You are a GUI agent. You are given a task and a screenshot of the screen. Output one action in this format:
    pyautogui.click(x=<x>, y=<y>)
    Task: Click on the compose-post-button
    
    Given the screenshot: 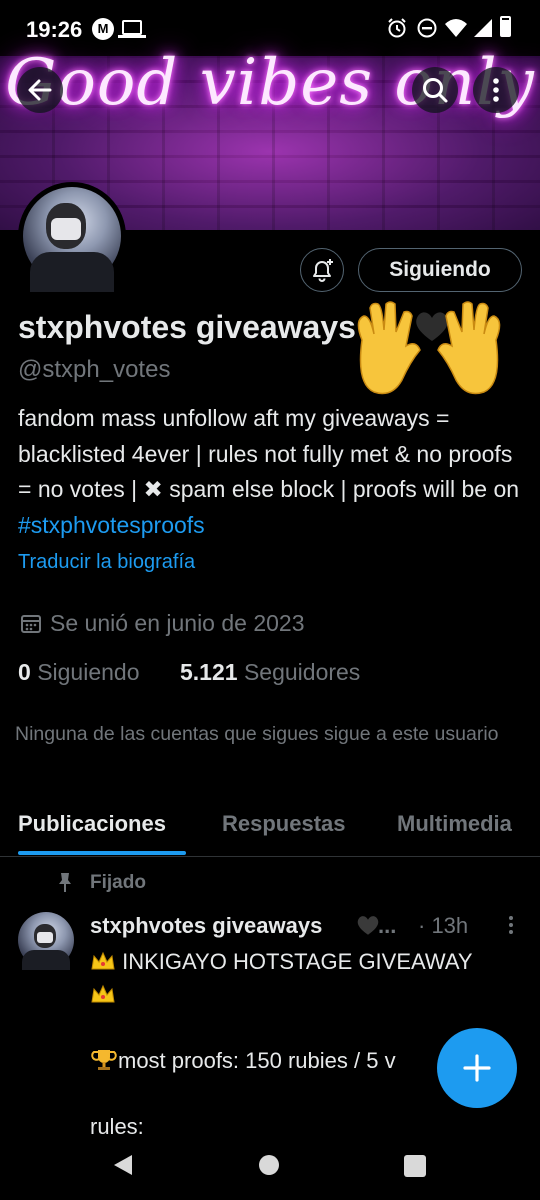 What is the action you would take?
    pyautogui.click(x=477, y=1068)
    